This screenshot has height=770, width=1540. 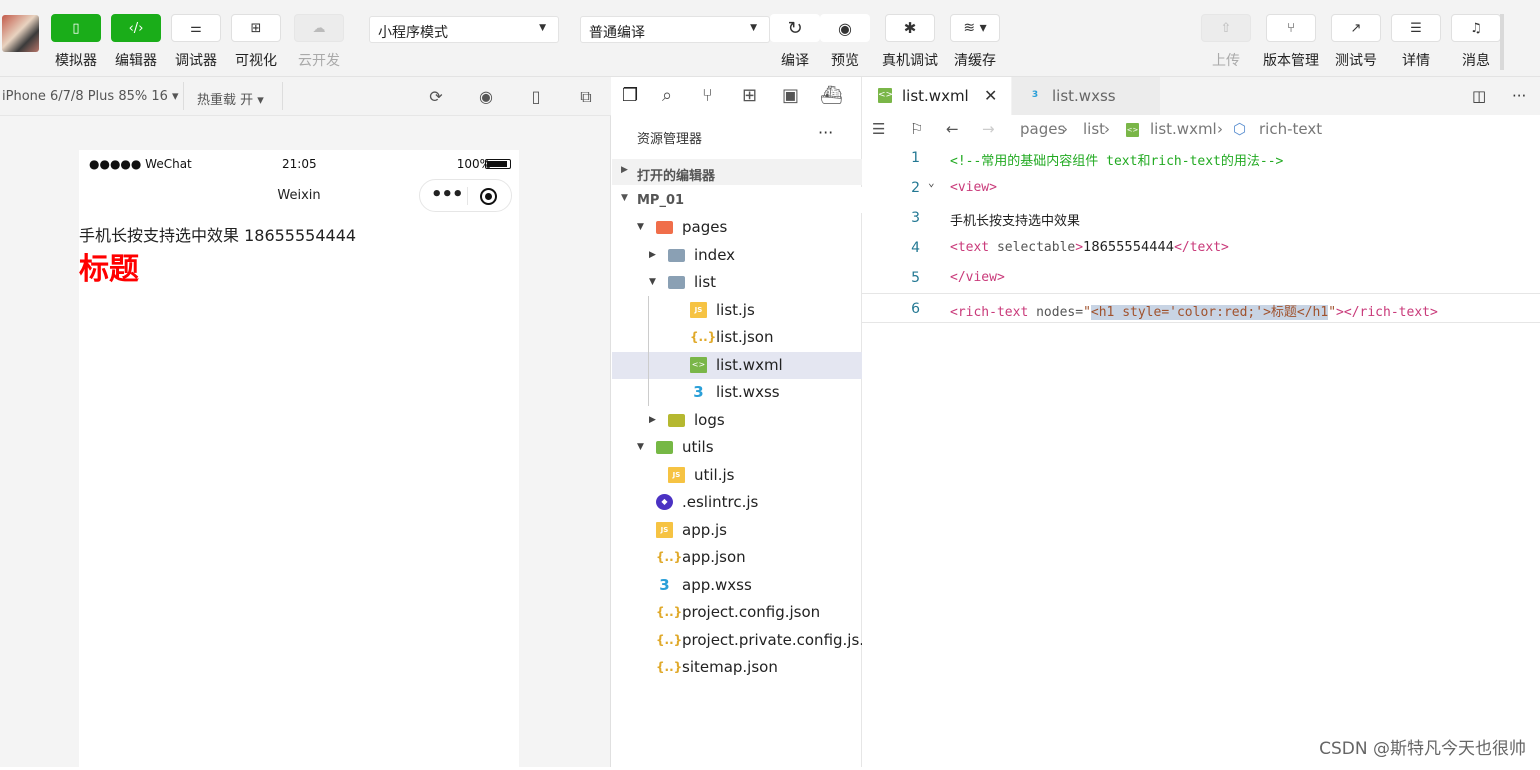 I want to click on toolbar-scrollbar, so click(x=1502, y=42).